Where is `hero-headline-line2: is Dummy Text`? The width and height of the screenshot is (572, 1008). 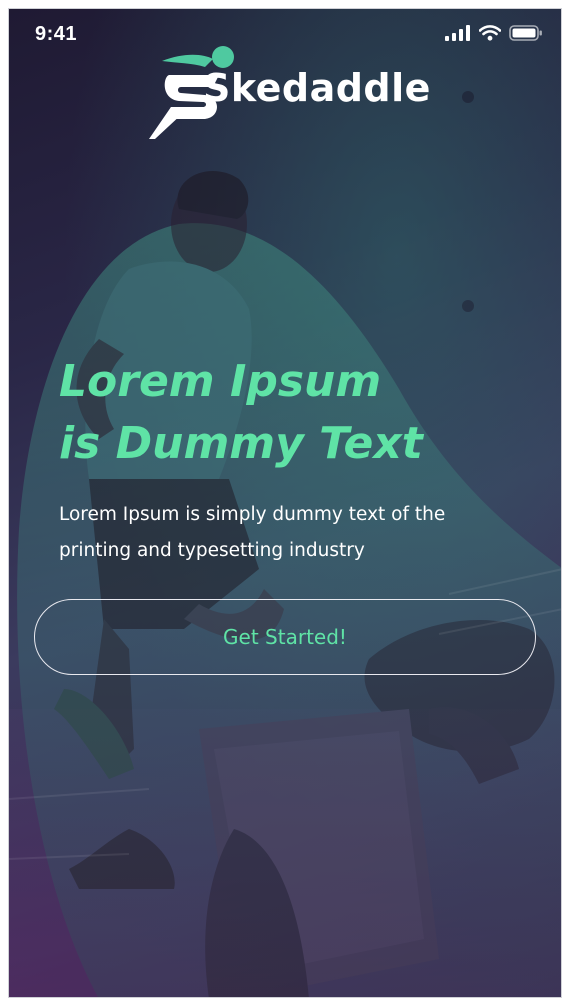
hero-headline-line2: is Dummy Text is located at coordinates (241, 443).